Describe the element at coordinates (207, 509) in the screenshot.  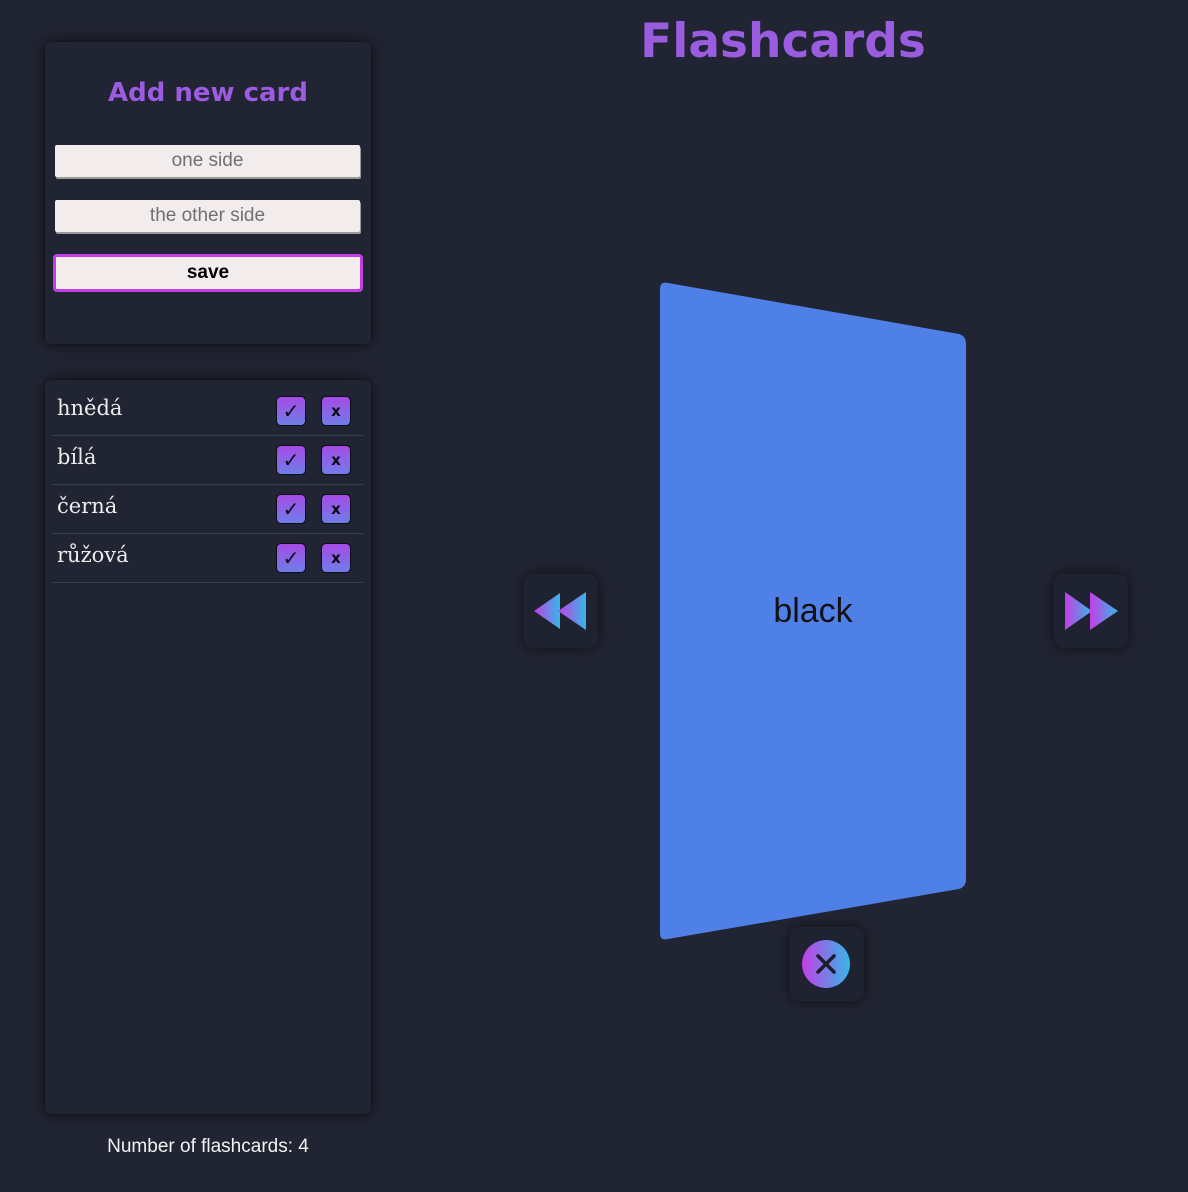
I see `list-item: černá ✓ x` at that location.